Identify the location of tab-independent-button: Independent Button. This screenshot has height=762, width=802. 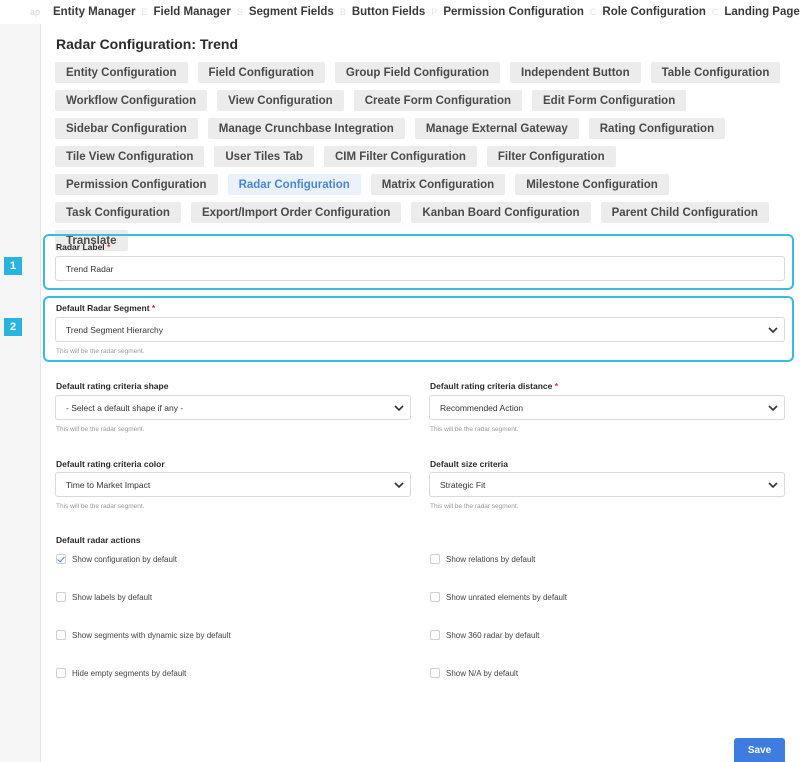
(575, 72).